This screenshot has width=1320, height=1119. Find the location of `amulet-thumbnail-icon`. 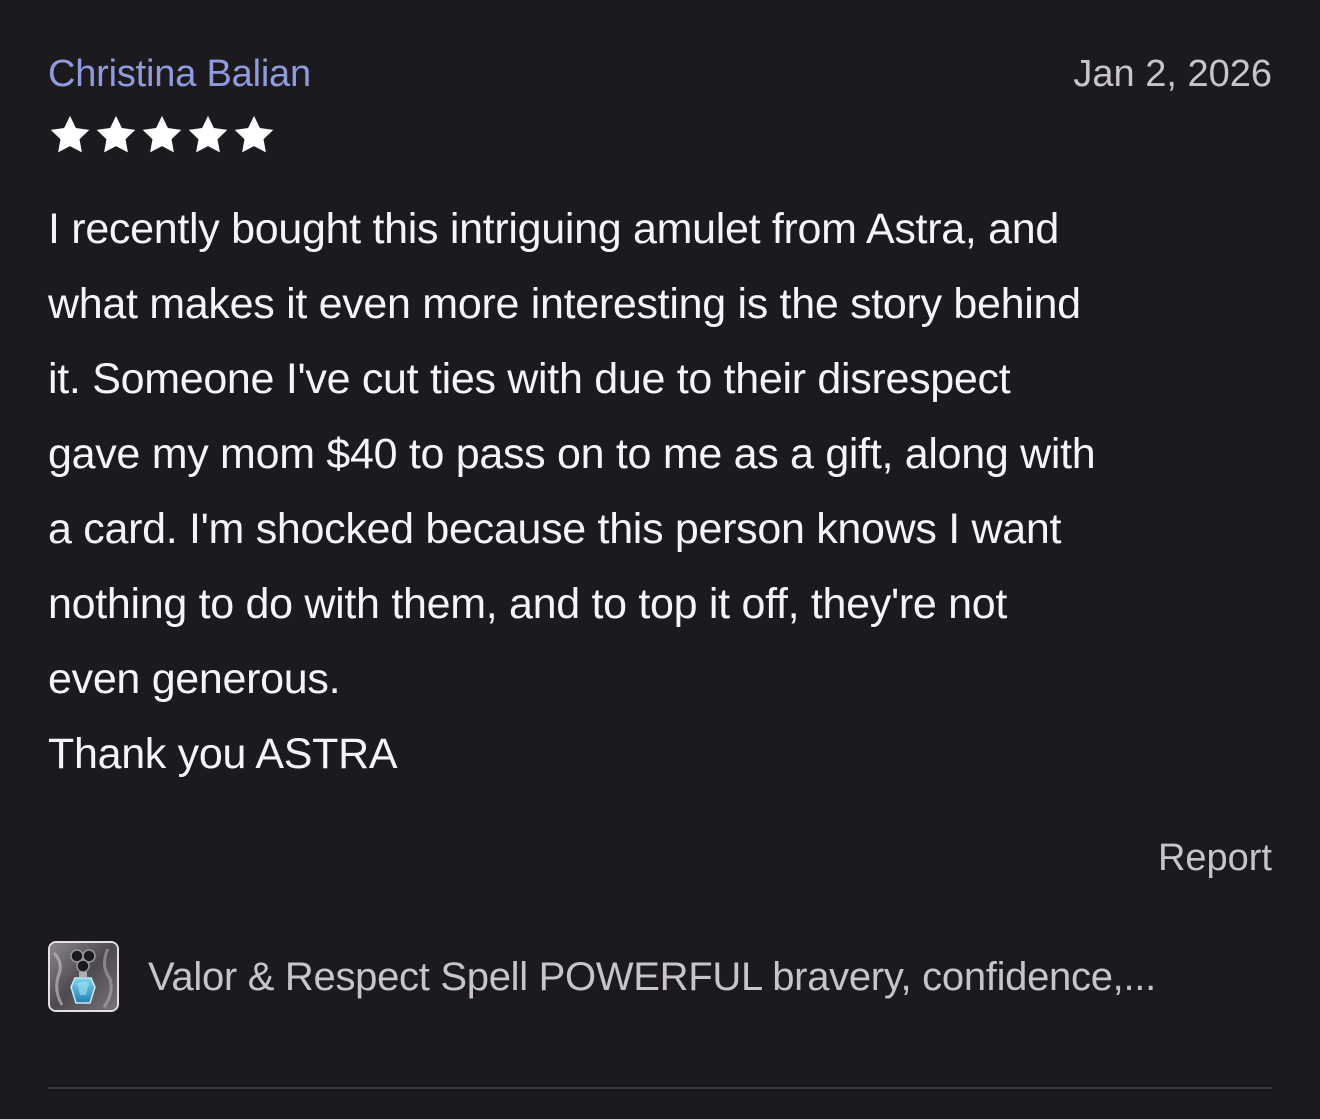

amulet-thumbnail-icon is located at coordinates (83, 976).